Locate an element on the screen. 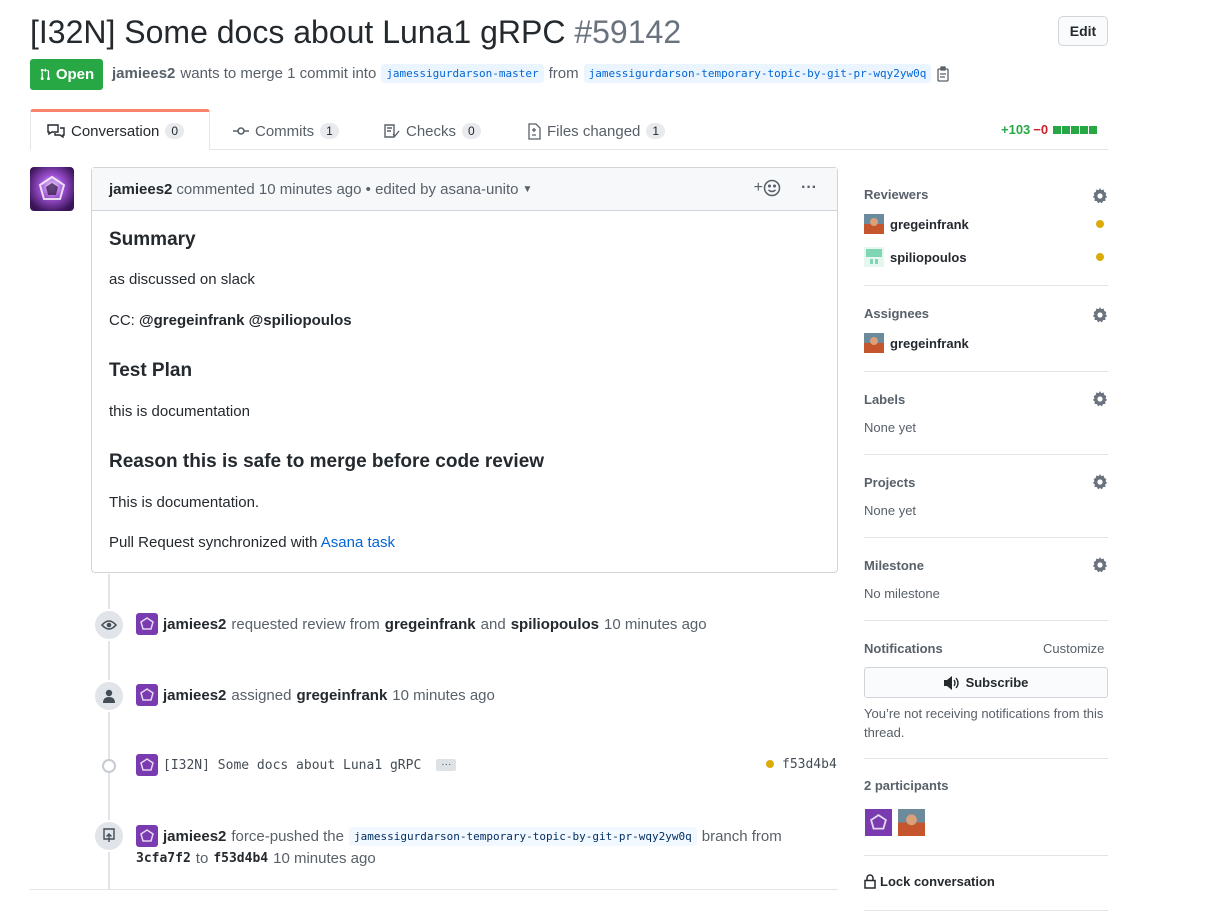 Image resolution: width=1208 pixels, height=912 pixels. comment-author: jamiees2 is located at coordinates (140, 189).